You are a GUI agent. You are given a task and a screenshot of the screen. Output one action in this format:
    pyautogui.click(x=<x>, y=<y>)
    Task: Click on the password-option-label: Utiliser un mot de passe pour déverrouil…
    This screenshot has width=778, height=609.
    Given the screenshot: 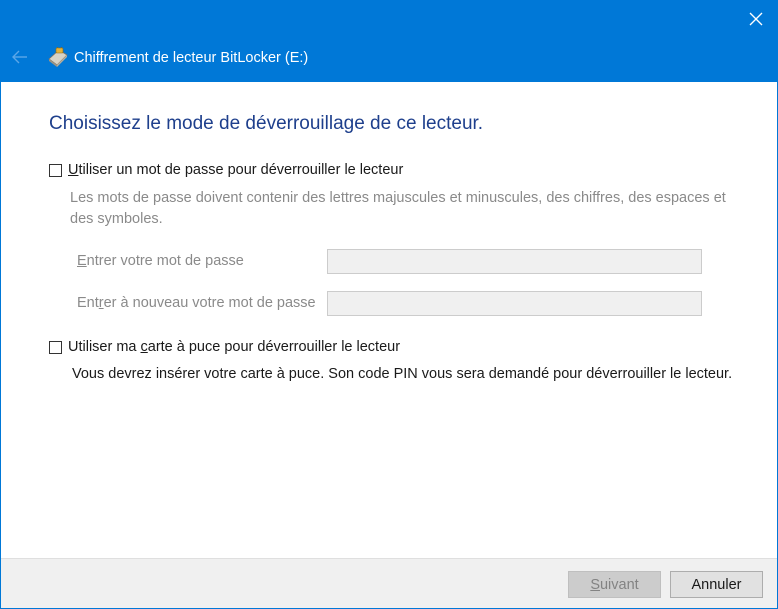 What is the action you would take?
    pyautogui.click(x=236, y=170)
    